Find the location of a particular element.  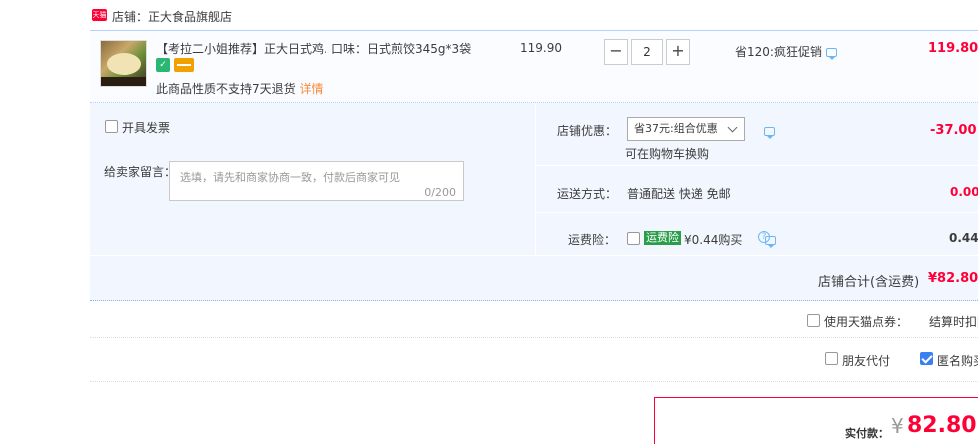

shop-coupon-select: 省37元:组合优惠 is located at coordinates (686, 129).